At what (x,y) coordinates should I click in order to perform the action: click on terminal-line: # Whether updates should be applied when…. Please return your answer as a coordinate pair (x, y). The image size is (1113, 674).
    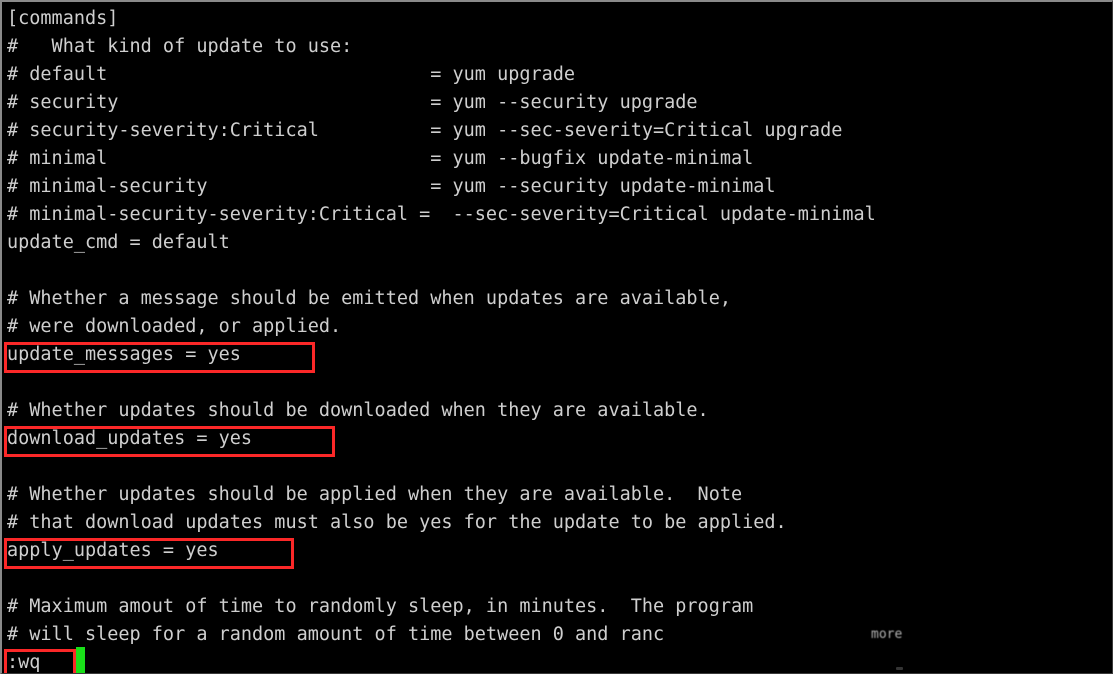
    Looking at the image, I should click on (375, 494).